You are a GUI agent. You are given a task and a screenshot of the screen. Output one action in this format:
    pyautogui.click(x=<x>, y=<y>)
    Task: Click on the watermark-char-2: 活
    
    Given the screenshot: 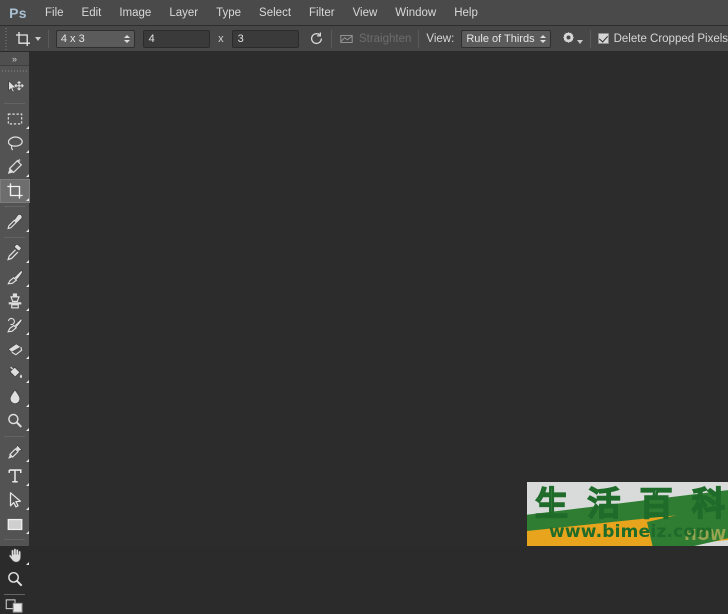 What is the action you would take?
    pyautogui.click(x=604, y=503)
    